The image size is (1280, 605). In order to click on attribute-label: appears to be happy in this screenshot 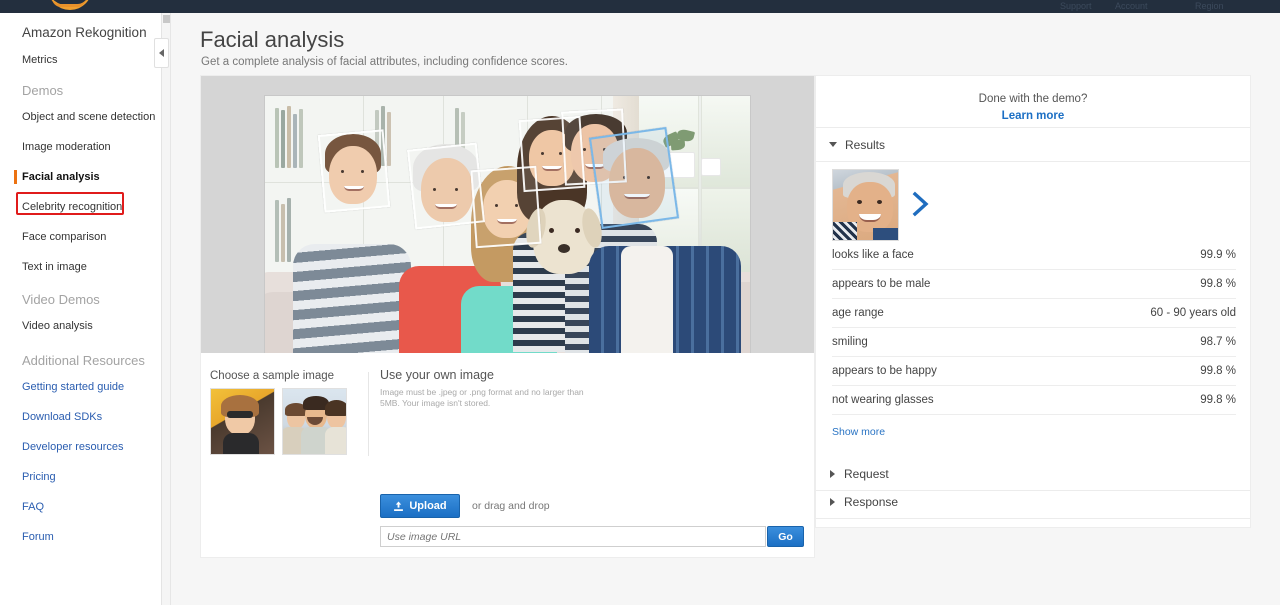, I will do `click(884, 371)`.